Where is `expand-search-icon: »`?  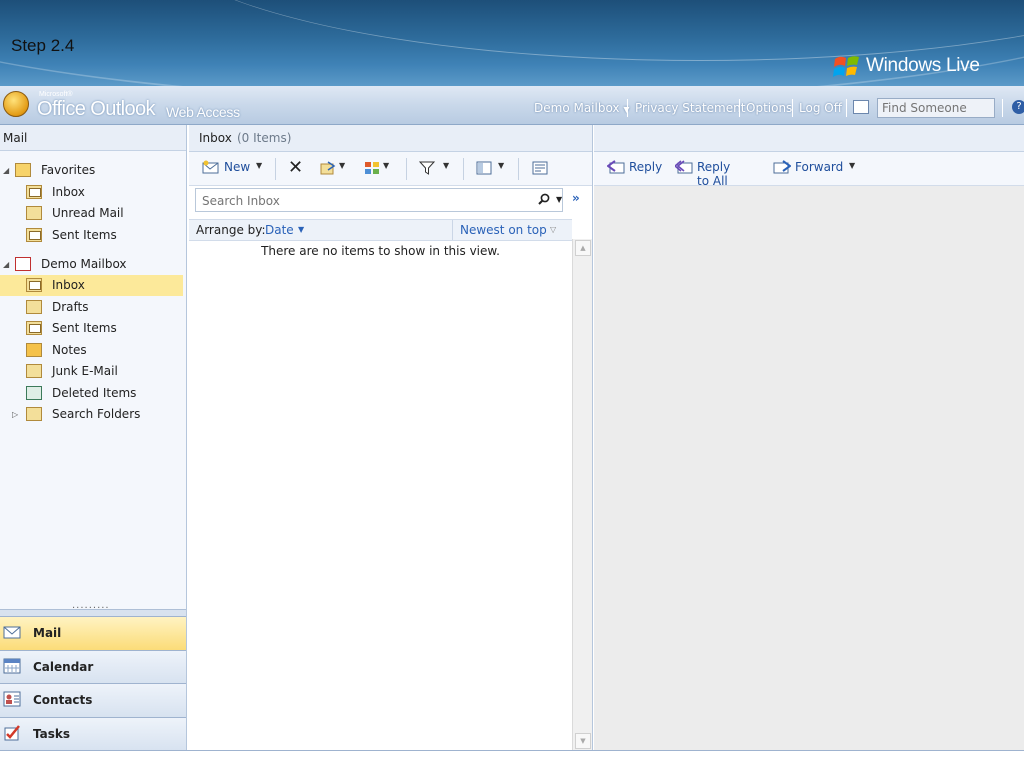
expand-search-icon: » is located at coordinates (576, 198).